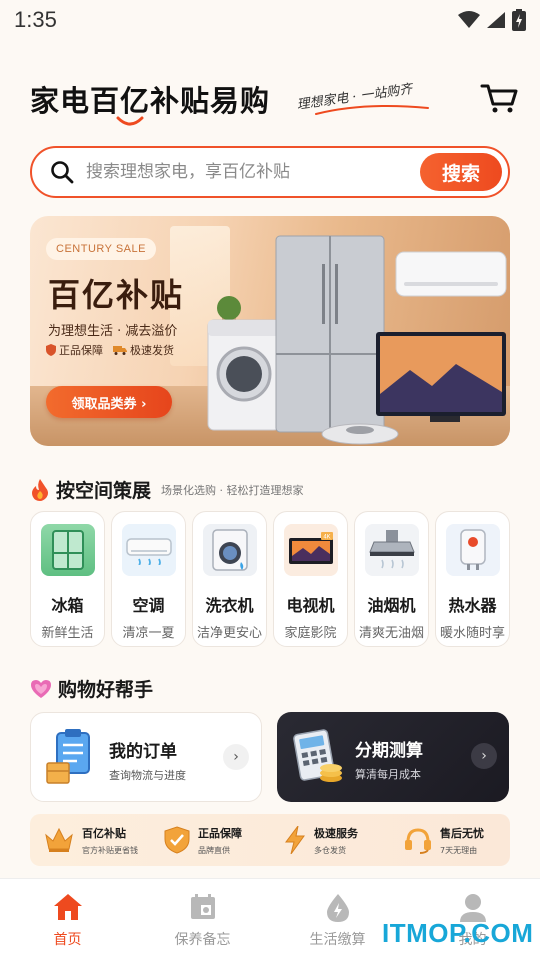  What do you see at coordinates (473, 550) in the screenshot?
I see `water-heater-icon` at bounding box center [473, 550].